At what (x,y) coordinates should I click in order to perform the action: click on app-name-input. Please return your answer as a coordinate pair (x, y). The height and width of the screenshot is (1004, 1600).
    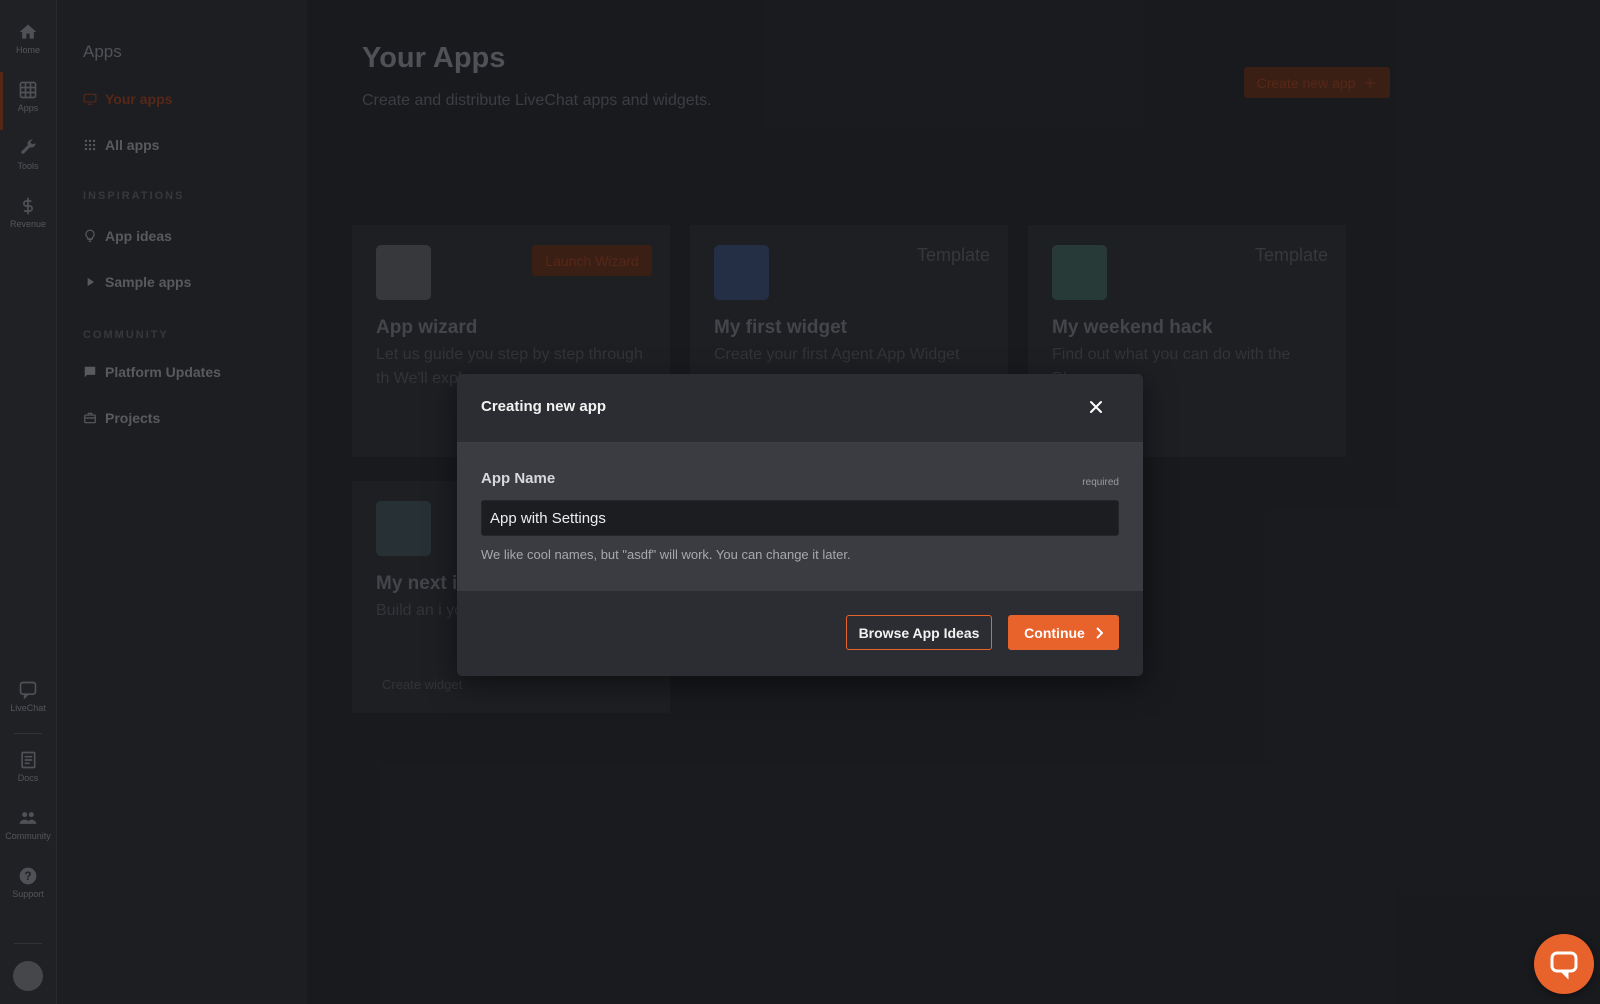
    Looking at the image, I should click on (800, 518).